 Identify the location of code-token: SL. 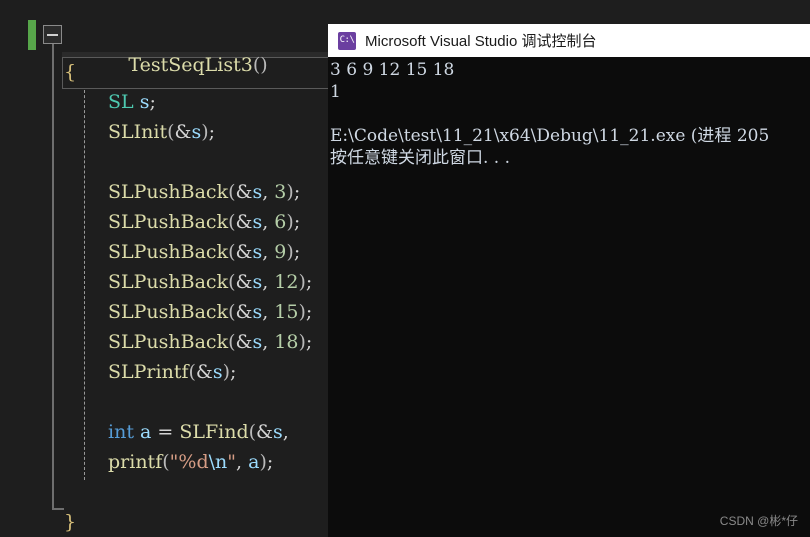
(121, 102).